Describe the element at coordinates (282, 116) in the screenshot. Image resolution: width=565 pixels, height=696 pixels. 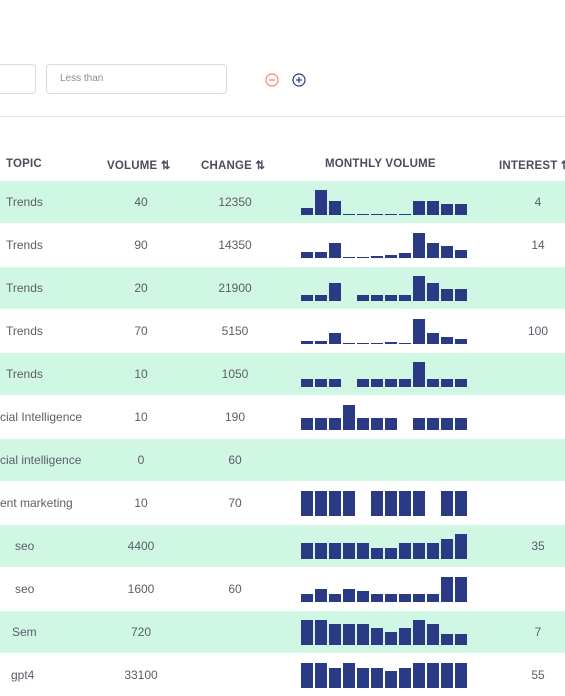
I see `divider` at that location.